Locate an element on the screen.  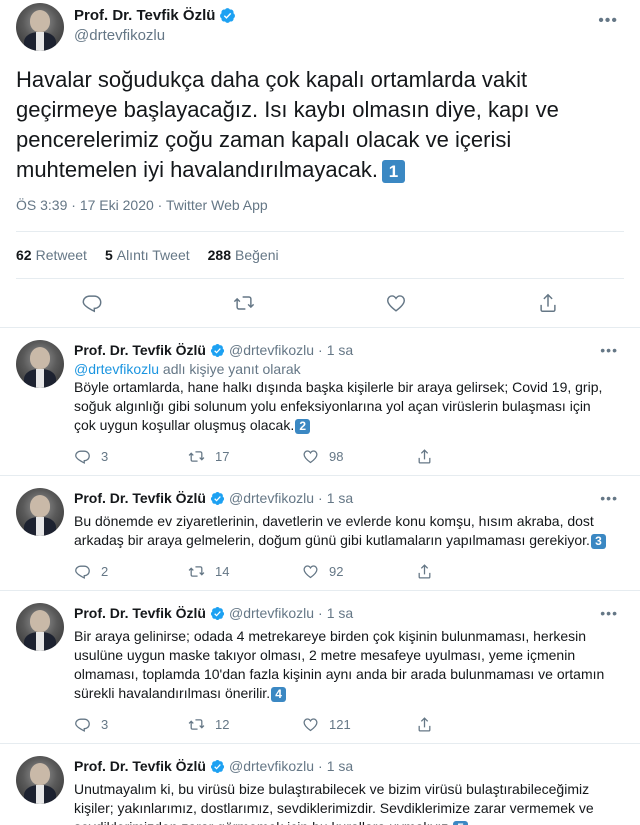
quotes-count: 5 is located at coordinates (108, 255).